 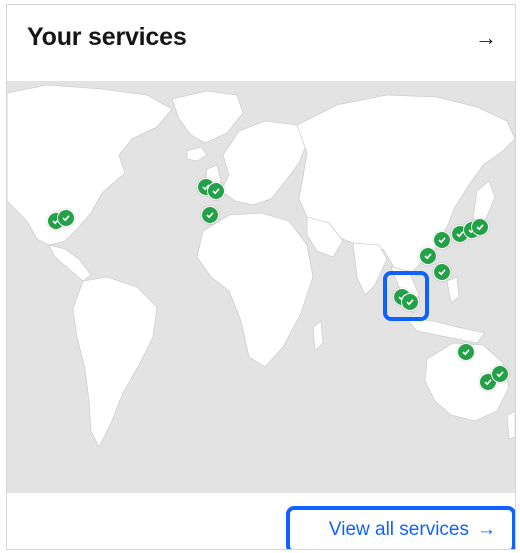 I want to click on card-header: Your services →, so click(x=261, y=43).